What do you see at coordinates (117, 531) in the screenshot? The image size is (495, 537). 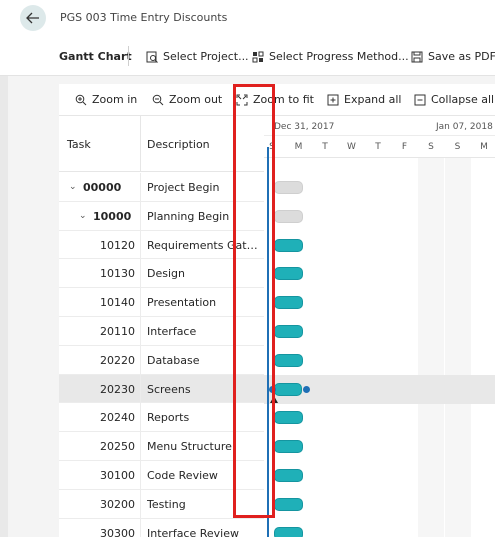 I see `task-number: 30300` at bounding box center [117, 531].